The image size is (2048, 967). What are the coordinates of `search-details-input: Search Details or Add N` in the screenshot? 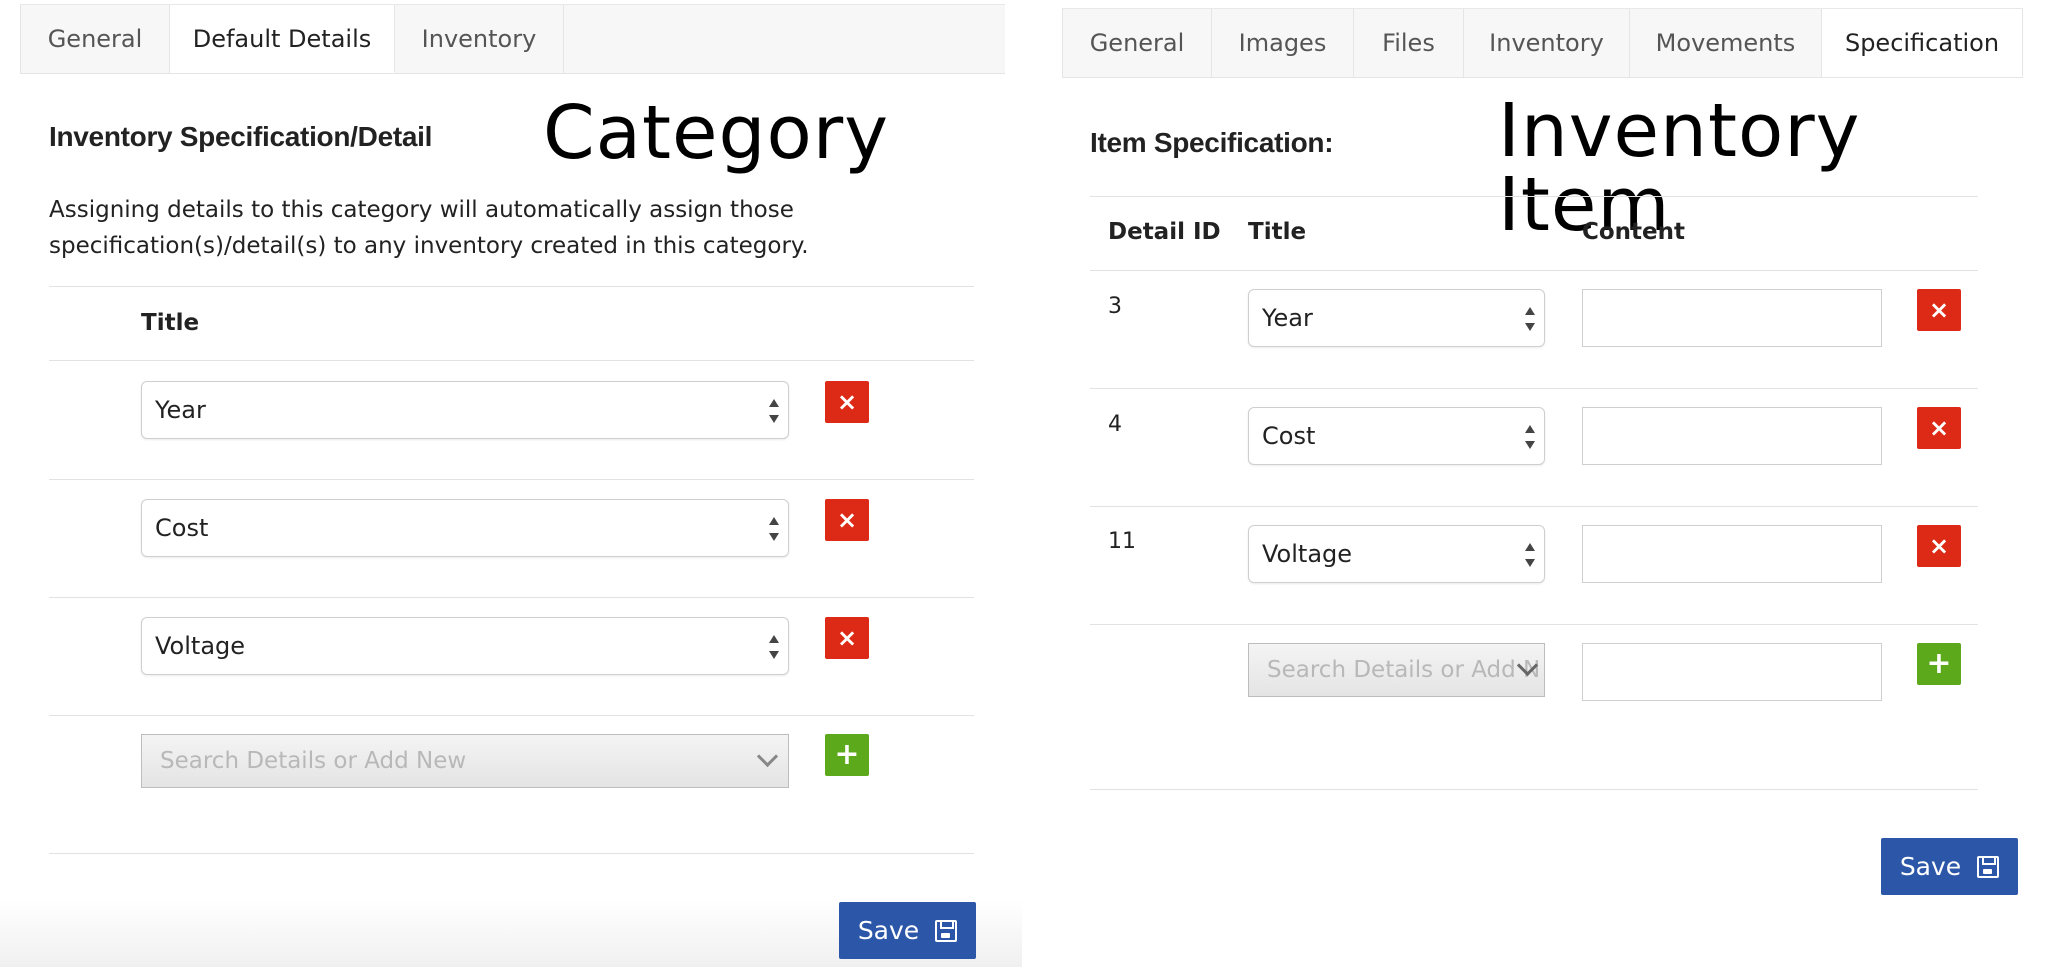 It's located at (1396, 670).